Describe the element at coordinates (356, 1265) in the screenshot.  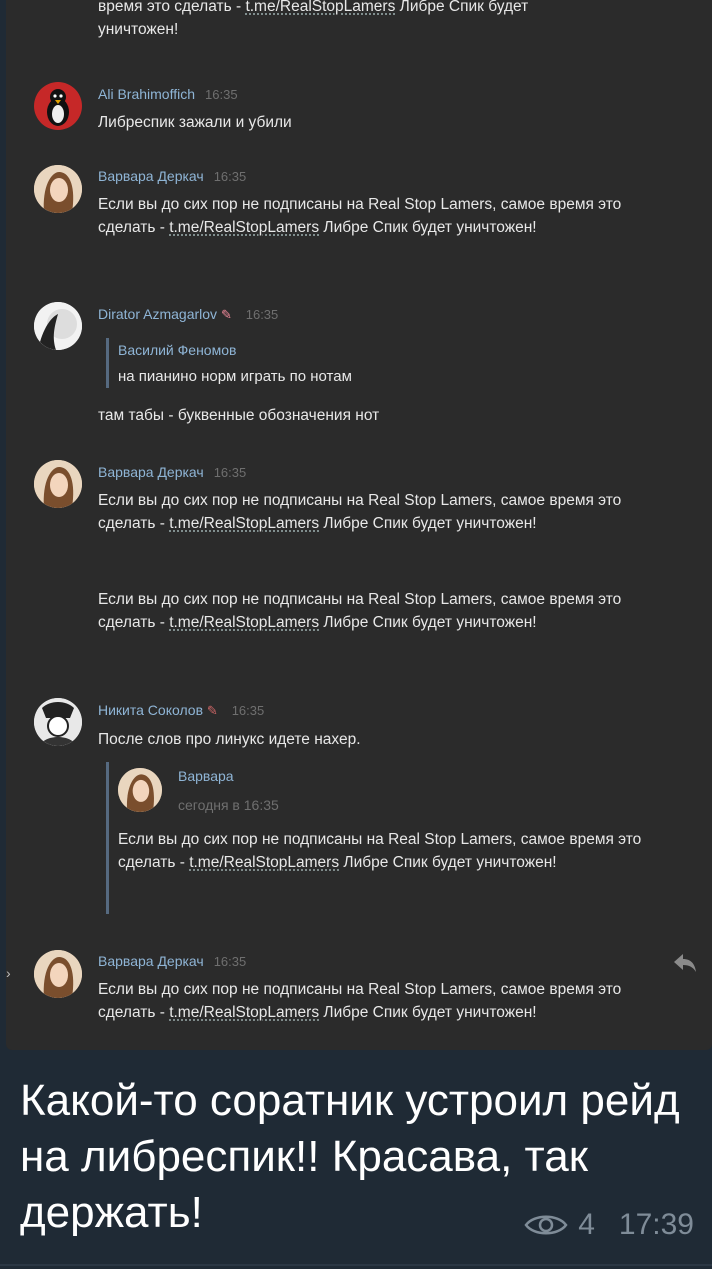
I see `divider` at that location.